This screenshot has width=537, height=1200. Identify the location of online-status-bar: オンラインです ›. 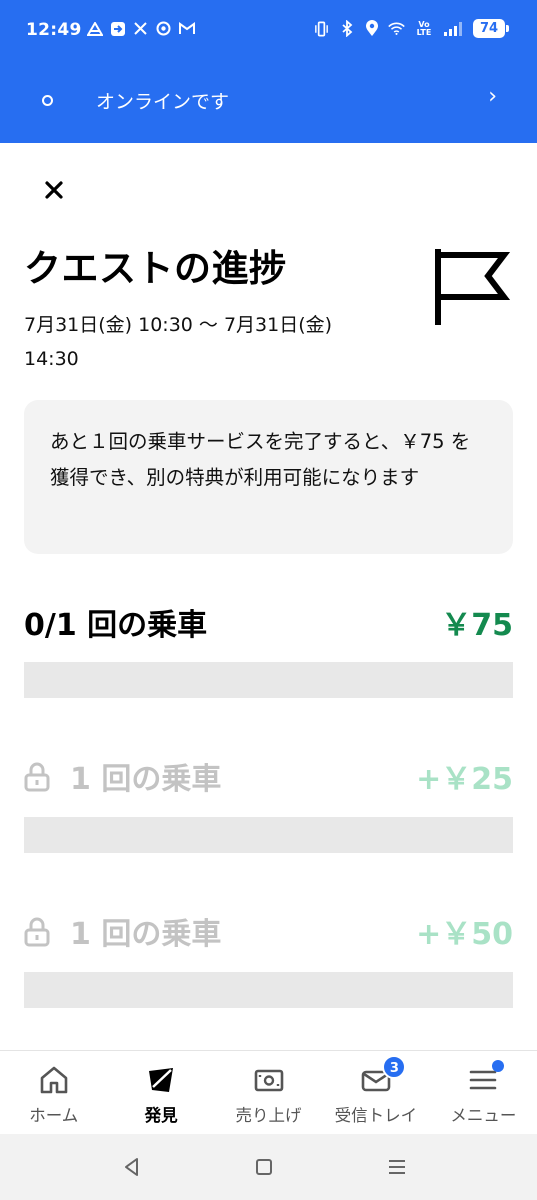
(268, 102).